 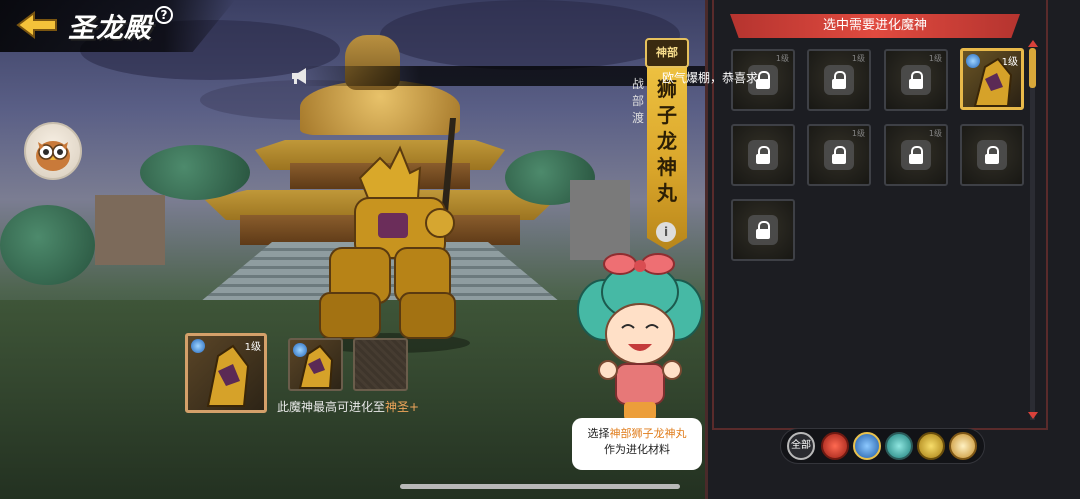 I want to click on tree-mid-left, so click(x=195, y=172).